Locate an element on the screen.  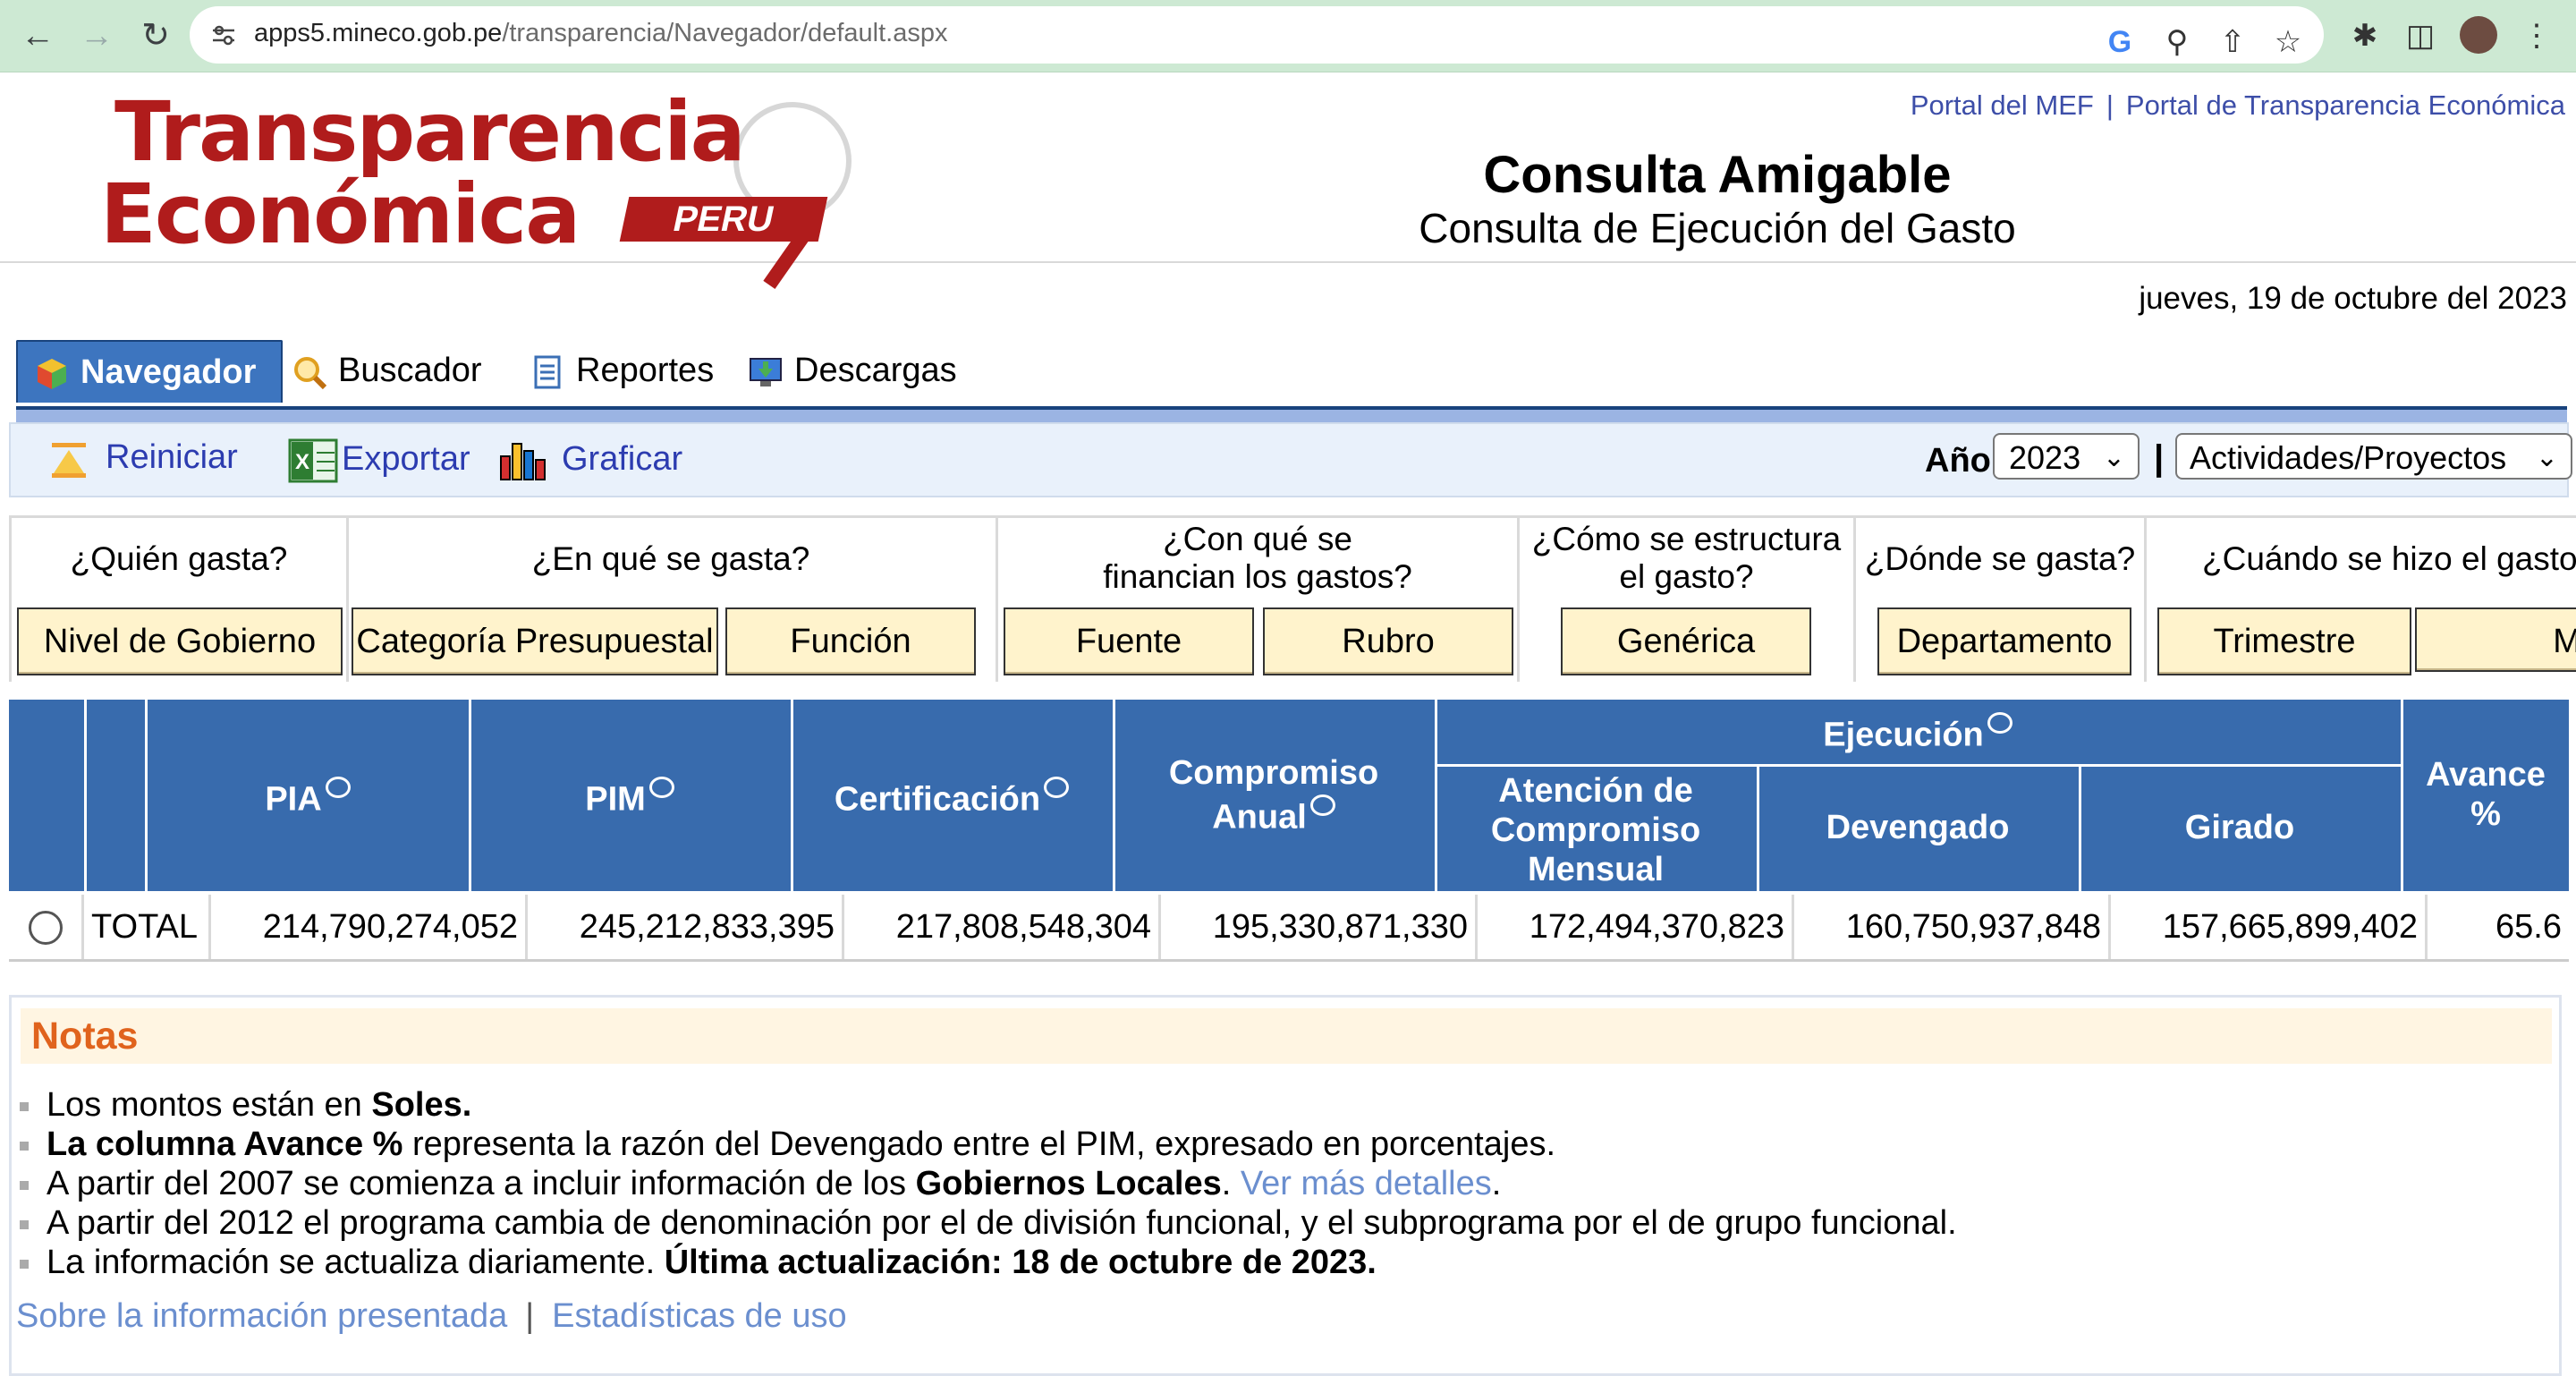
reload-icon: ↻ is located at coordinates (155, 35).